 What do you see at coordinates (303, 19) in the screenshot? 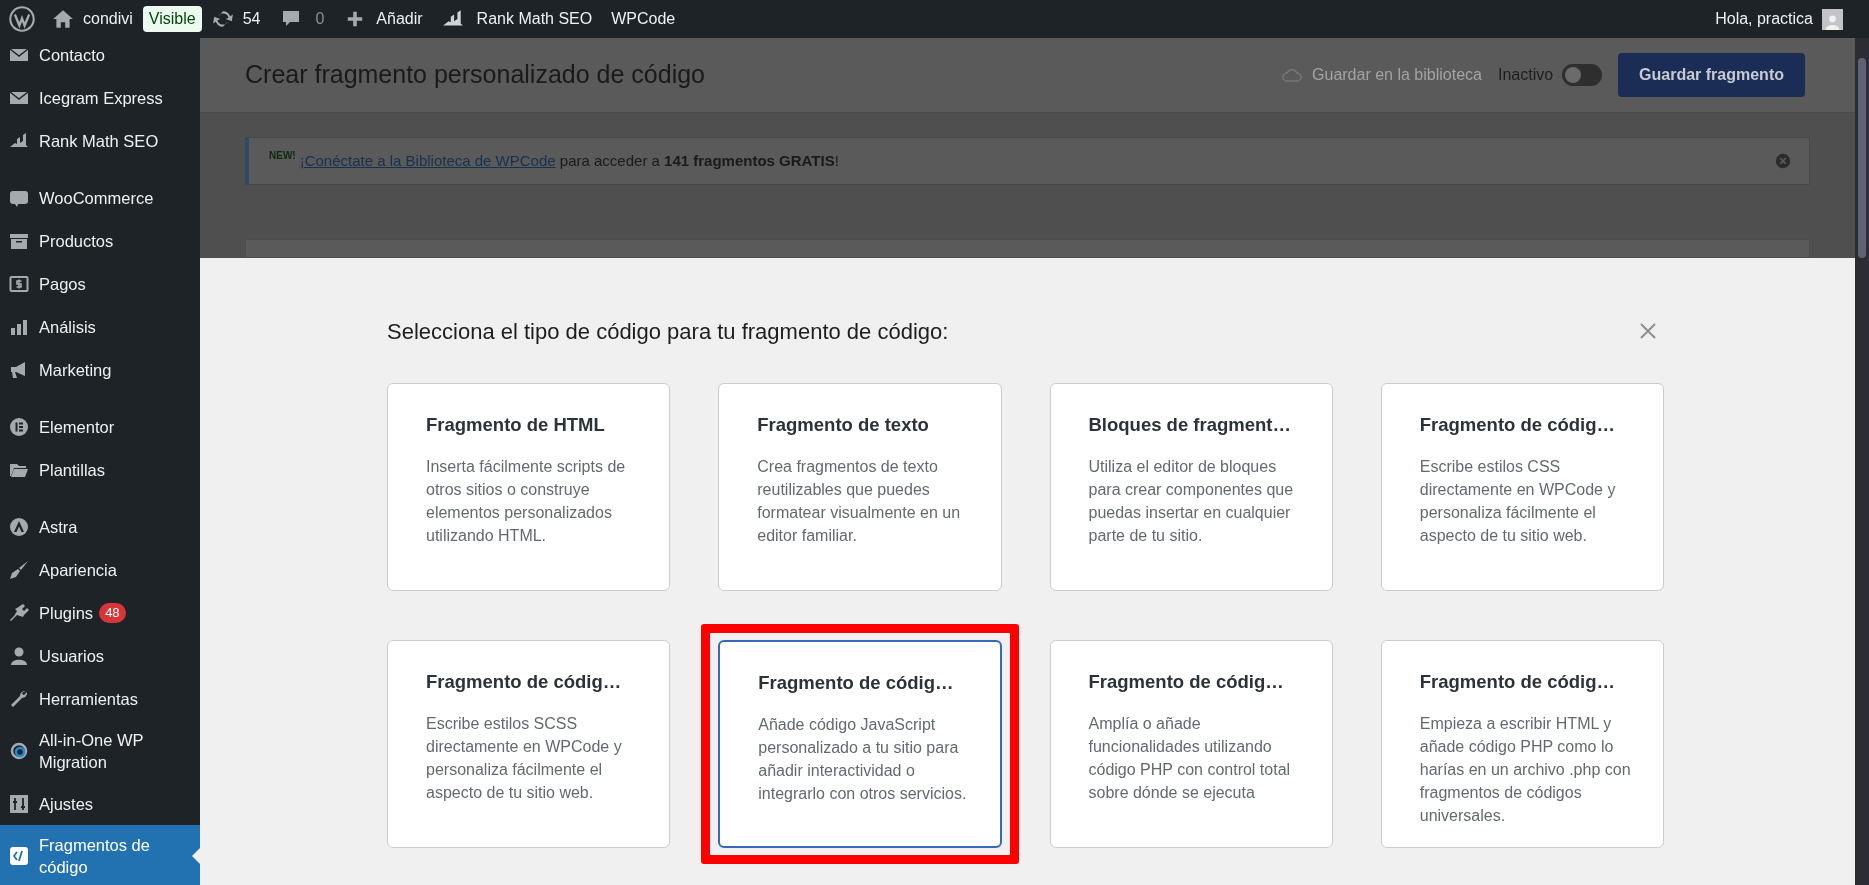
I see `comments-link: 0` at bounding box center [303, 19].